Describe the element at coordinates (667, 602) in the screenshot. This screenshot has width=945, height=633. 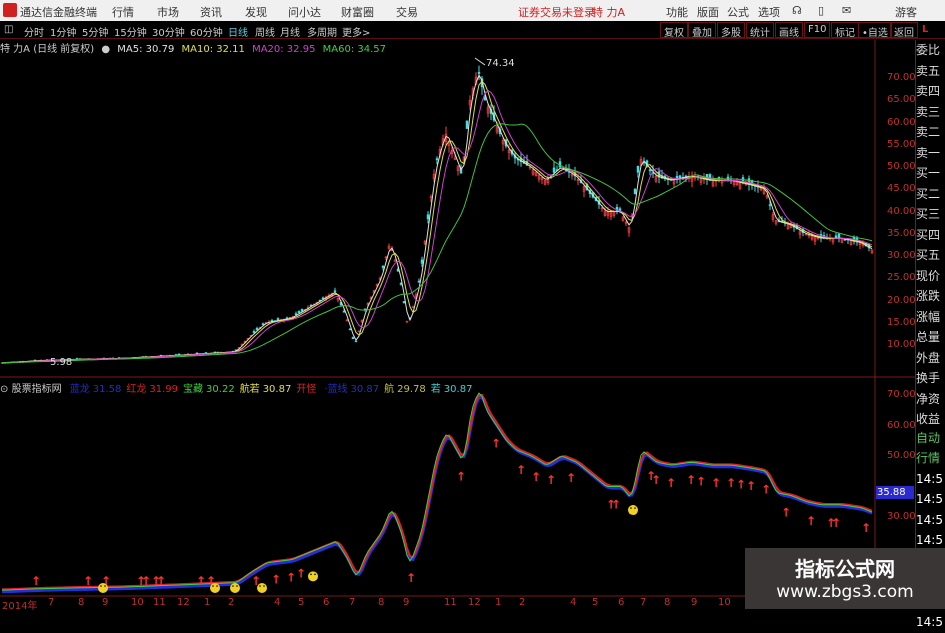
I see `date-tick: 8` at that location.